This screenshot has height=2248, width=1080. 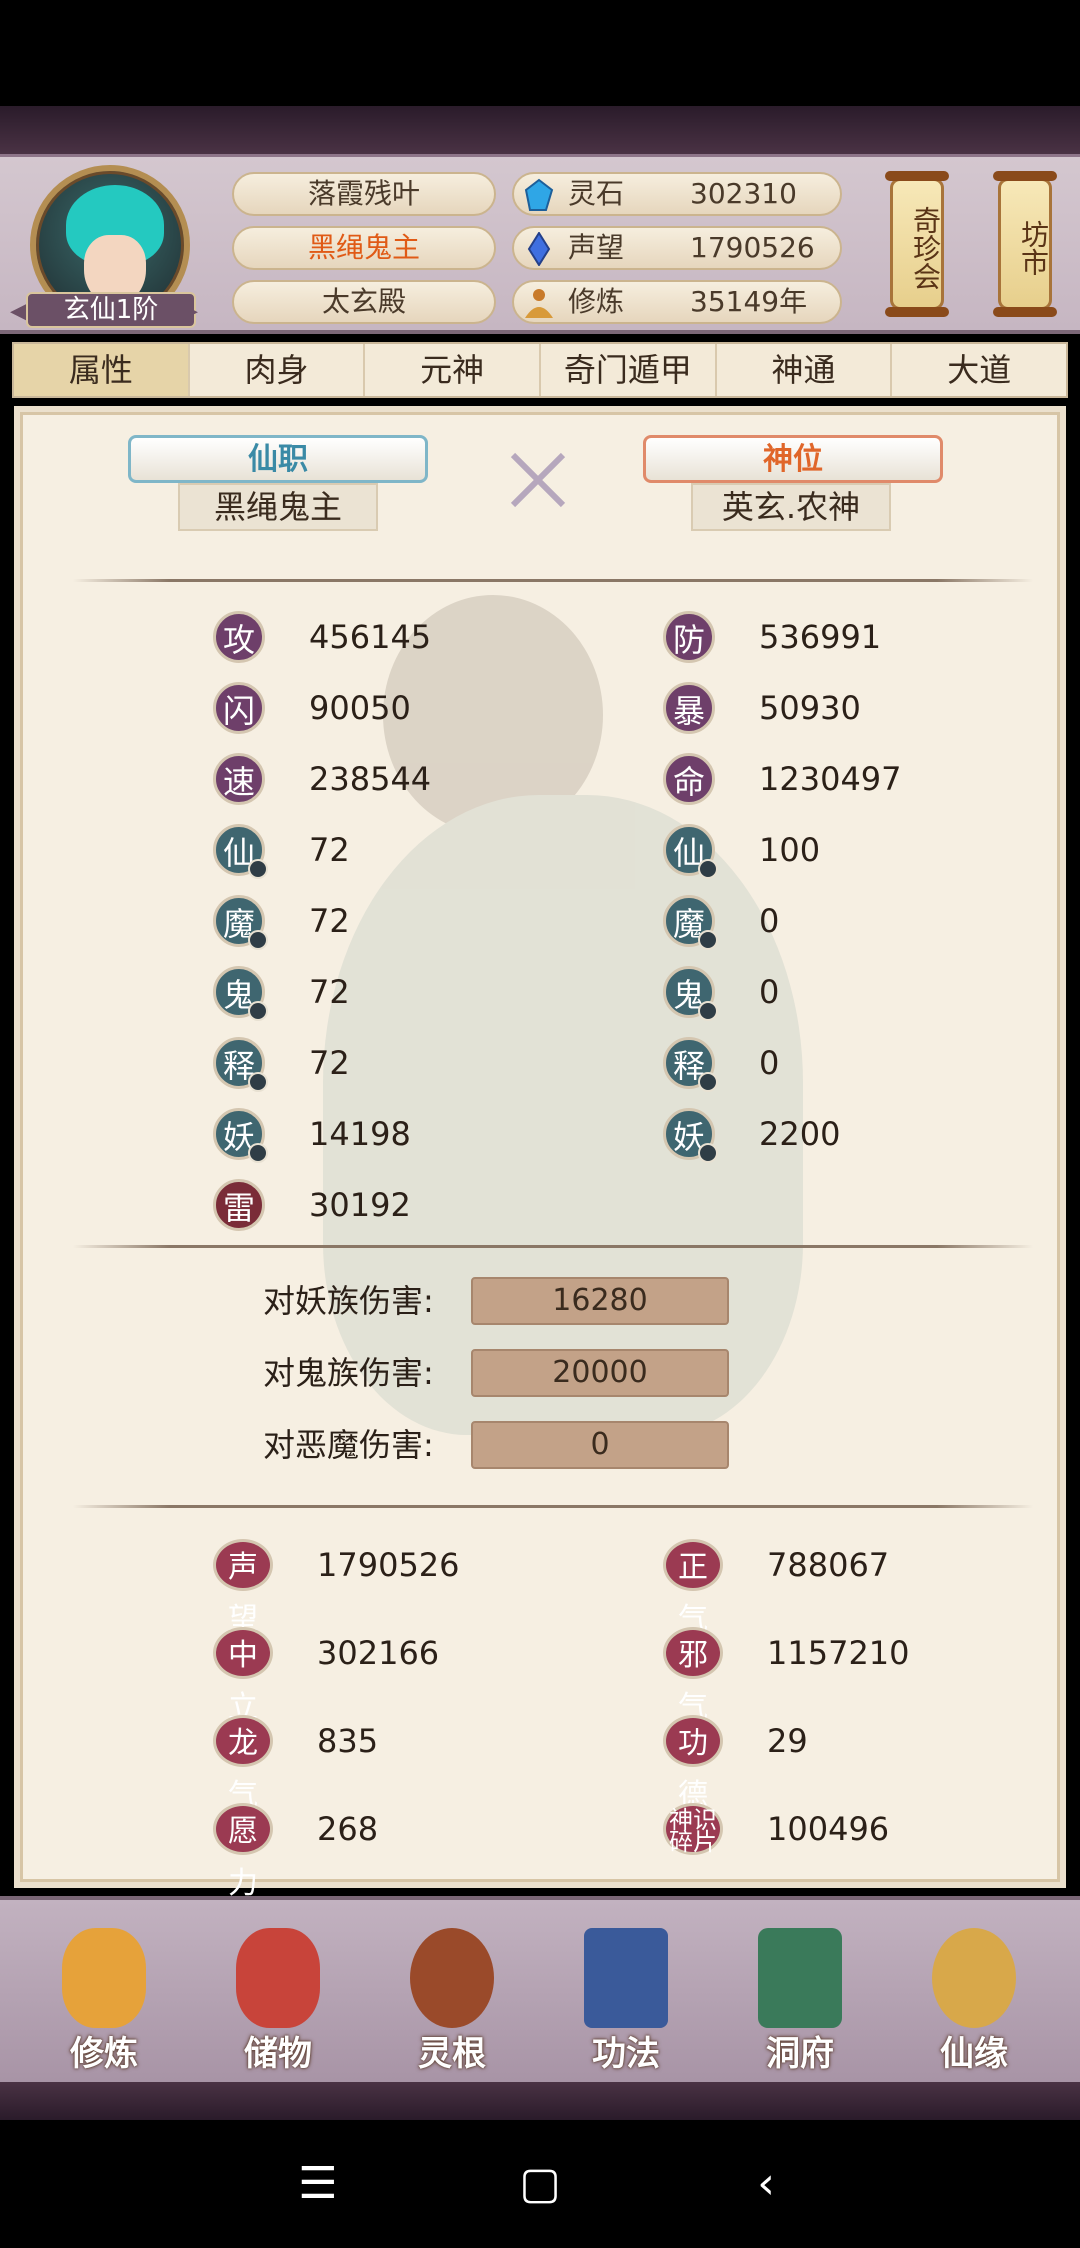 What do you see at coordinates (318, 2184) in the screenshot?
I see `menu-icon: ☰` at bounding box center [318, 2184].